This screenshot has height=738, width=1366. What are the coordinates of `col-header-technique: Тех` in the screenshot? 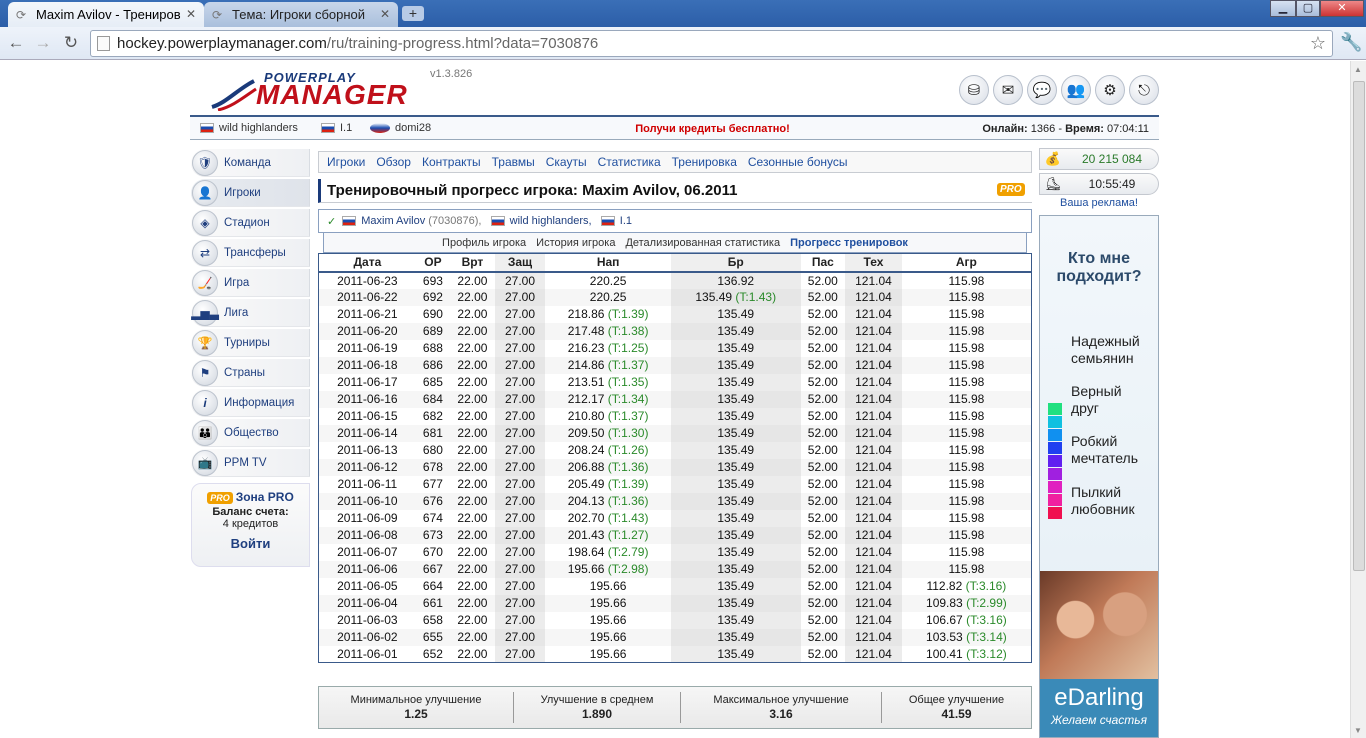 It's located at (873, 263).